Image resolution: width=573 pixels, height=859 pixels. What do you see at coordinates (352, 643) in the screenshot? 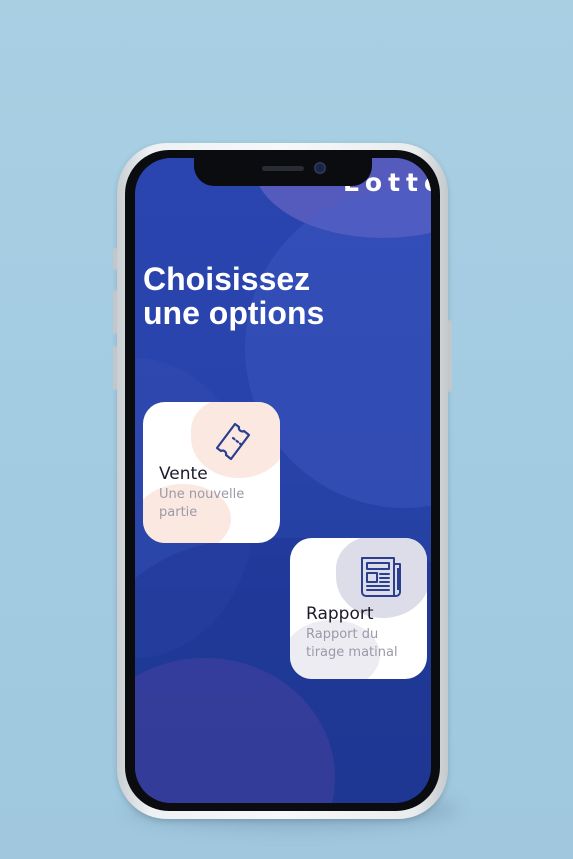
I see `option-subtitle: Rapport du tirage matinal` at bounding box center [352, 643].